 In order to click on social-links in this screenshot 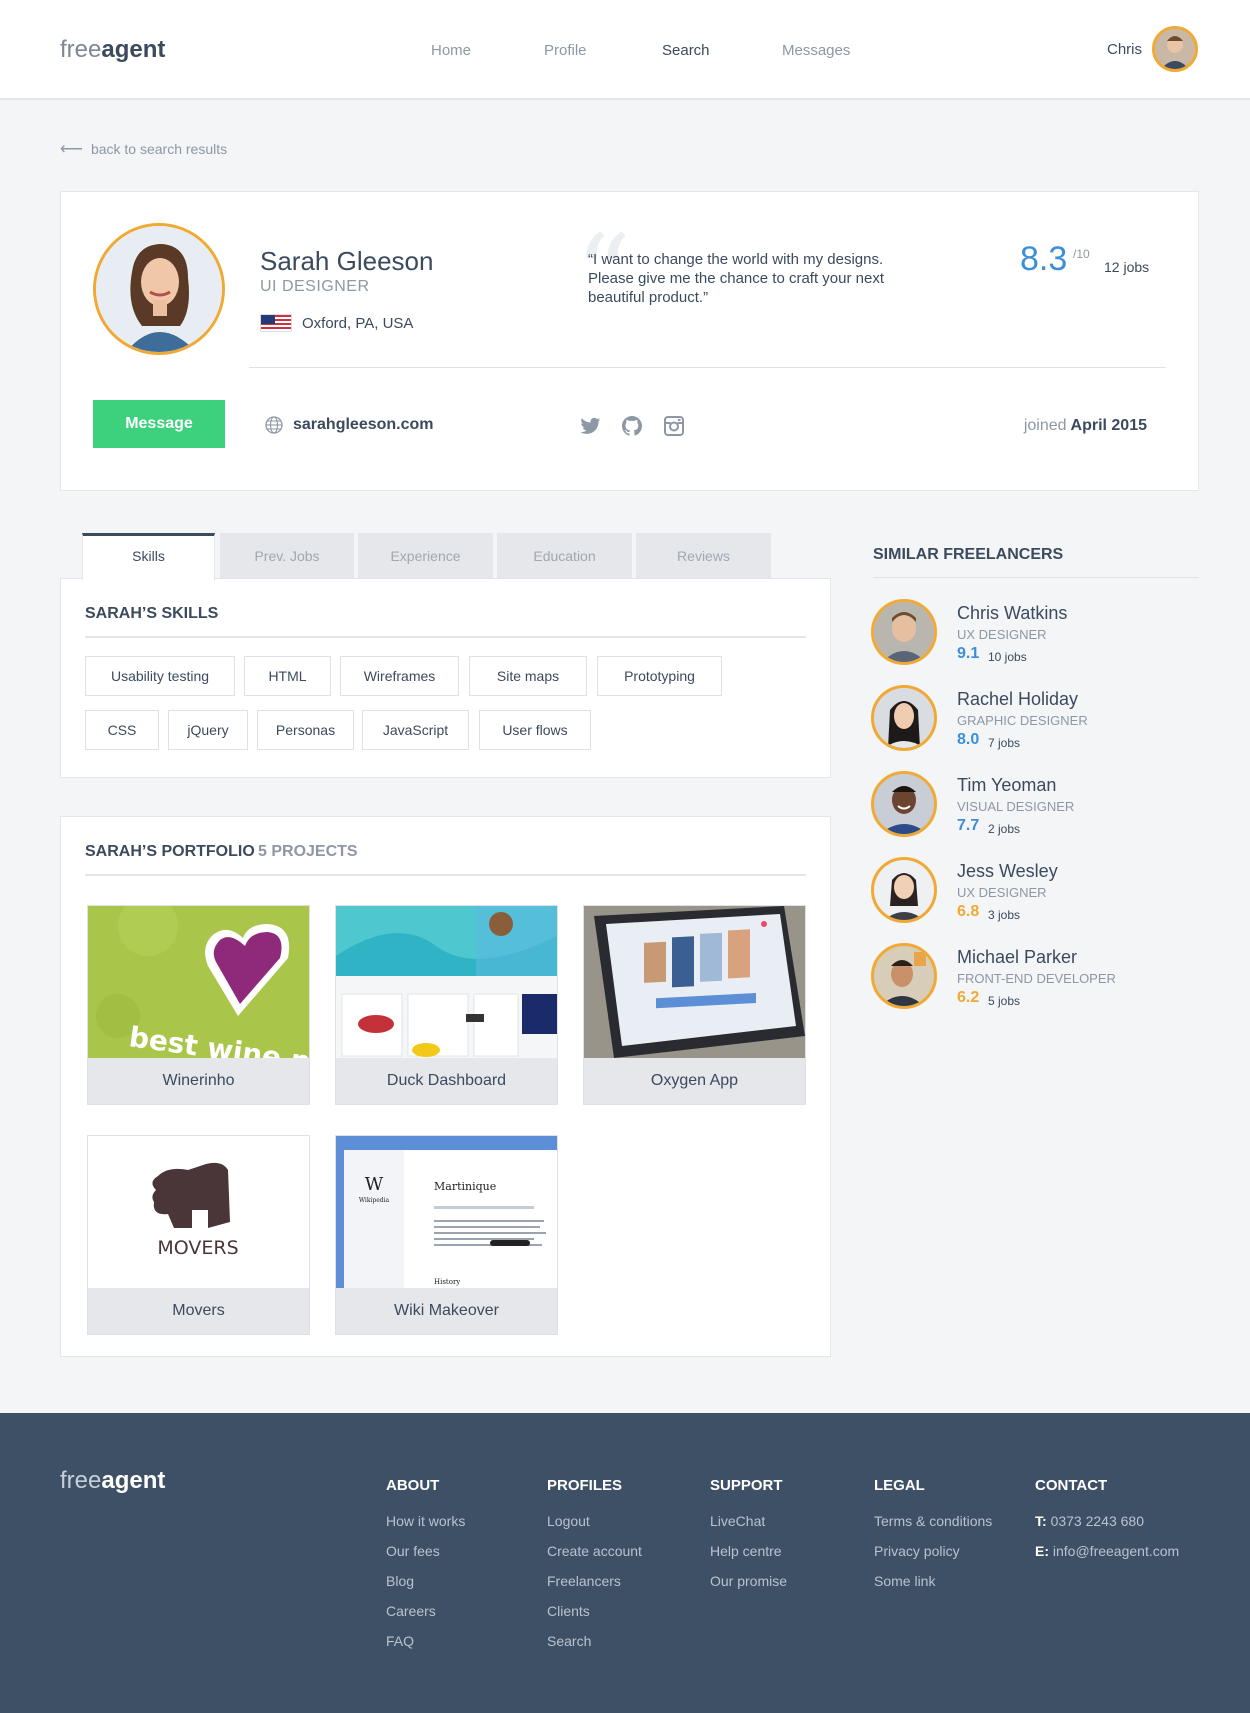, I will do `click(641, 426)`.